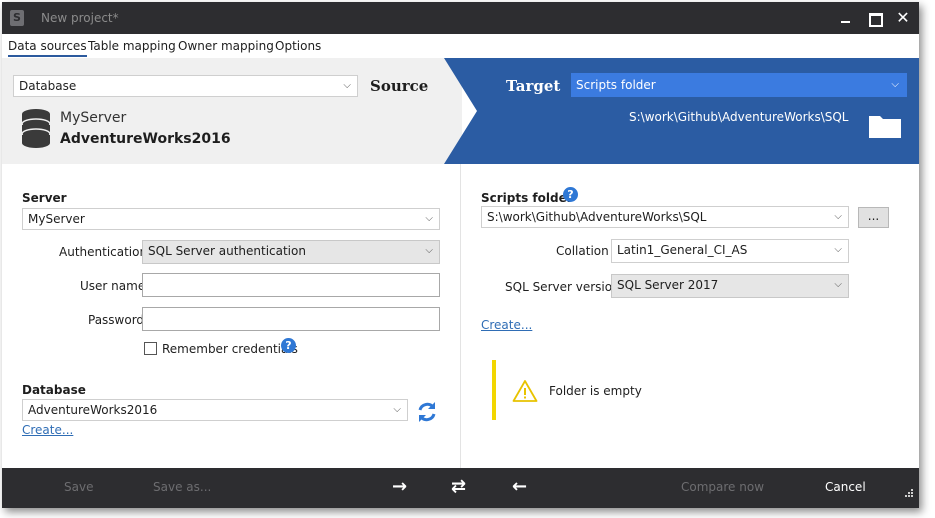  Describe the element at coordinates (730, 286) in the screenshot. I see `sql-server-version-select: SQL Server 2017 ⌵` at that location.